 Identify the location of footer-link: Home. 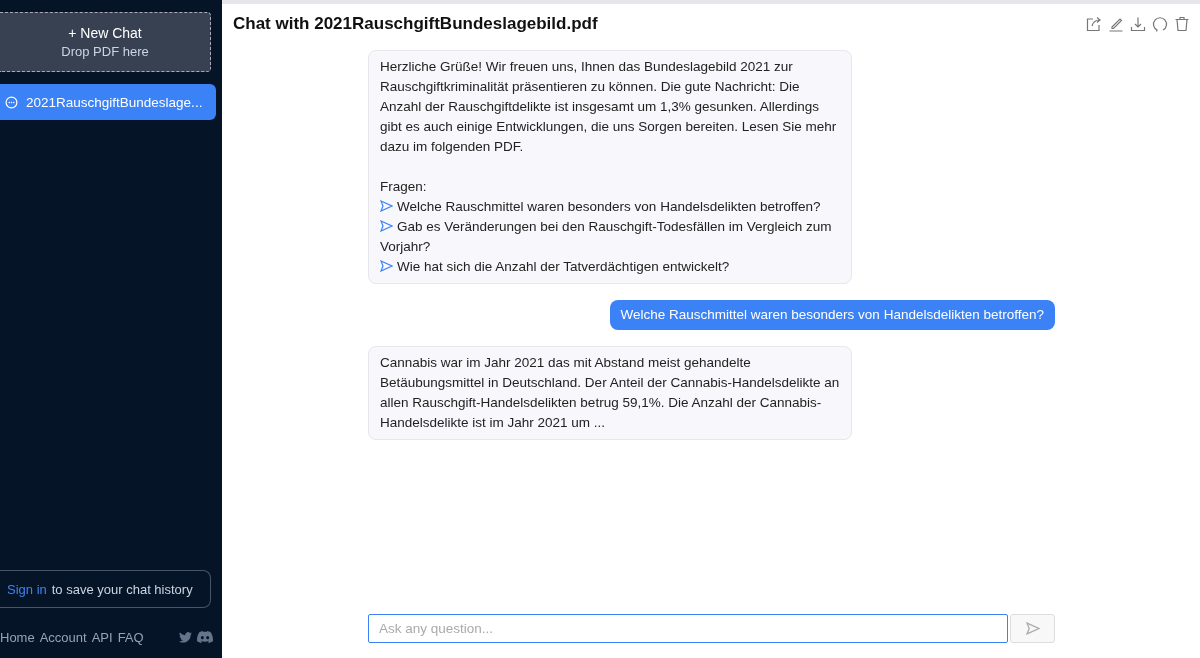
(17, 637).